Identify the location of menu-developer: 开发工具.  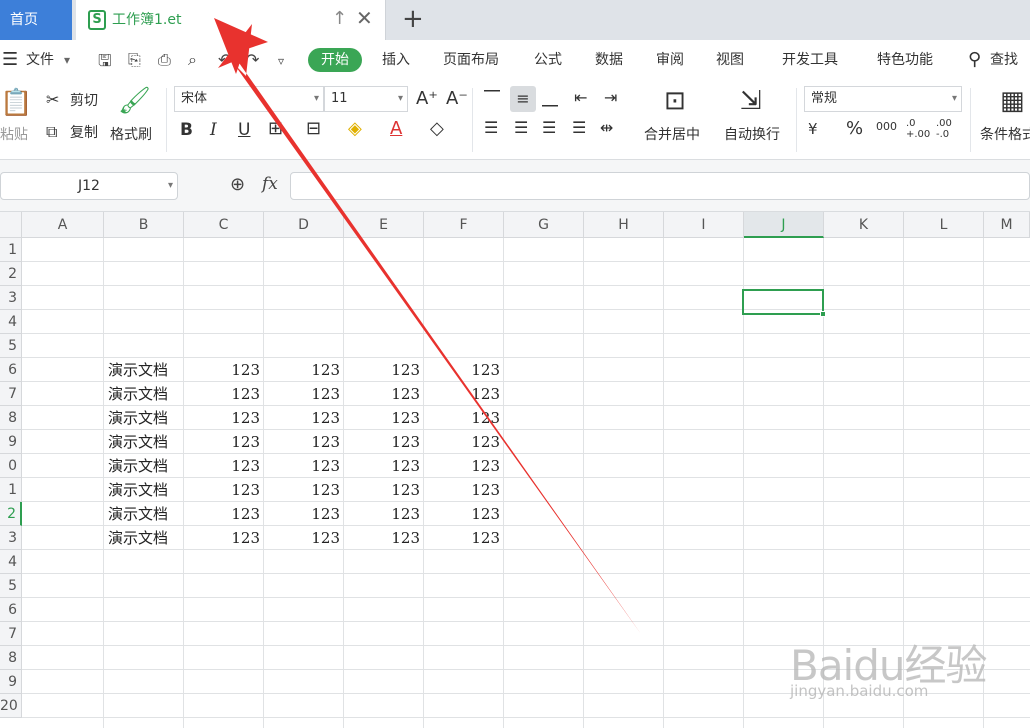
(810, 60).